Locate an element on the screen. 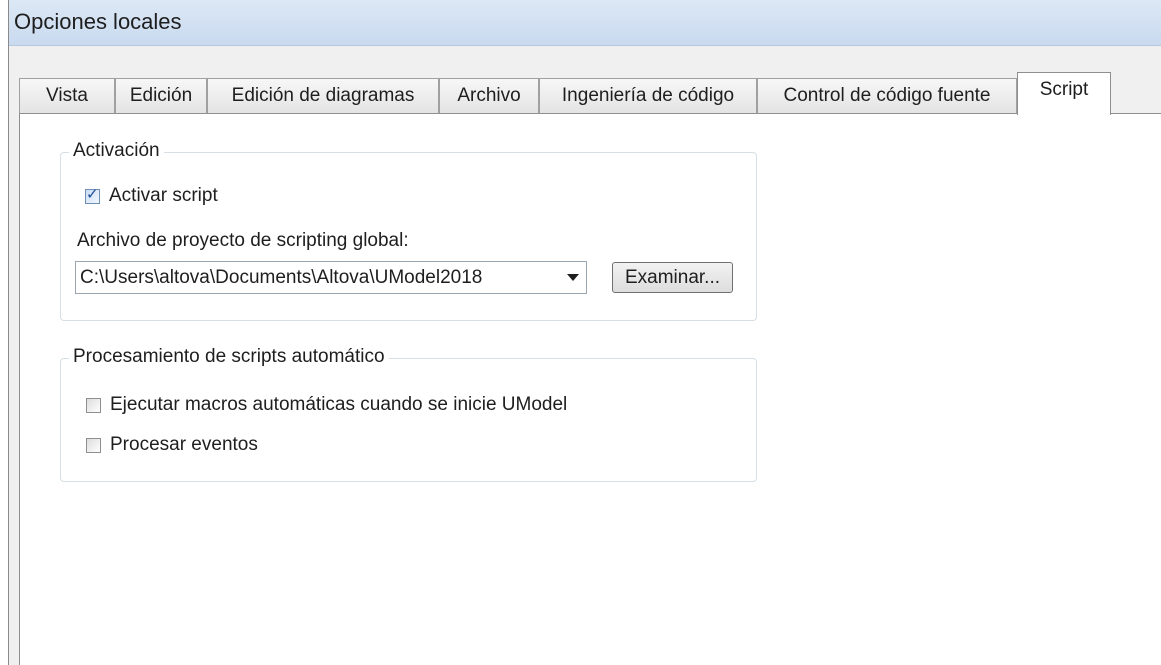 The width and height of the screenshot is (1161, 665). auto-processing-legend: Procesamiento de scripts automático is located at coordinates (229, 357).